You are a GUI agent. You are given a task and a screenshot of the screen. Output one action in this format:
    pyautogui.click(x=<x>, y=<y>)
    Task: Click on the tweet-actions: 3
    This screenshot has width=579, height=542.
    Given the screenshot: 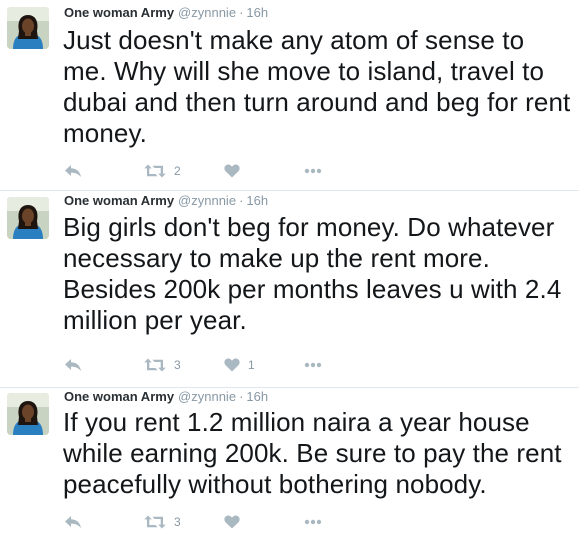 What is the action you would take?
    pyautogui.click(x=214, y=522)
    